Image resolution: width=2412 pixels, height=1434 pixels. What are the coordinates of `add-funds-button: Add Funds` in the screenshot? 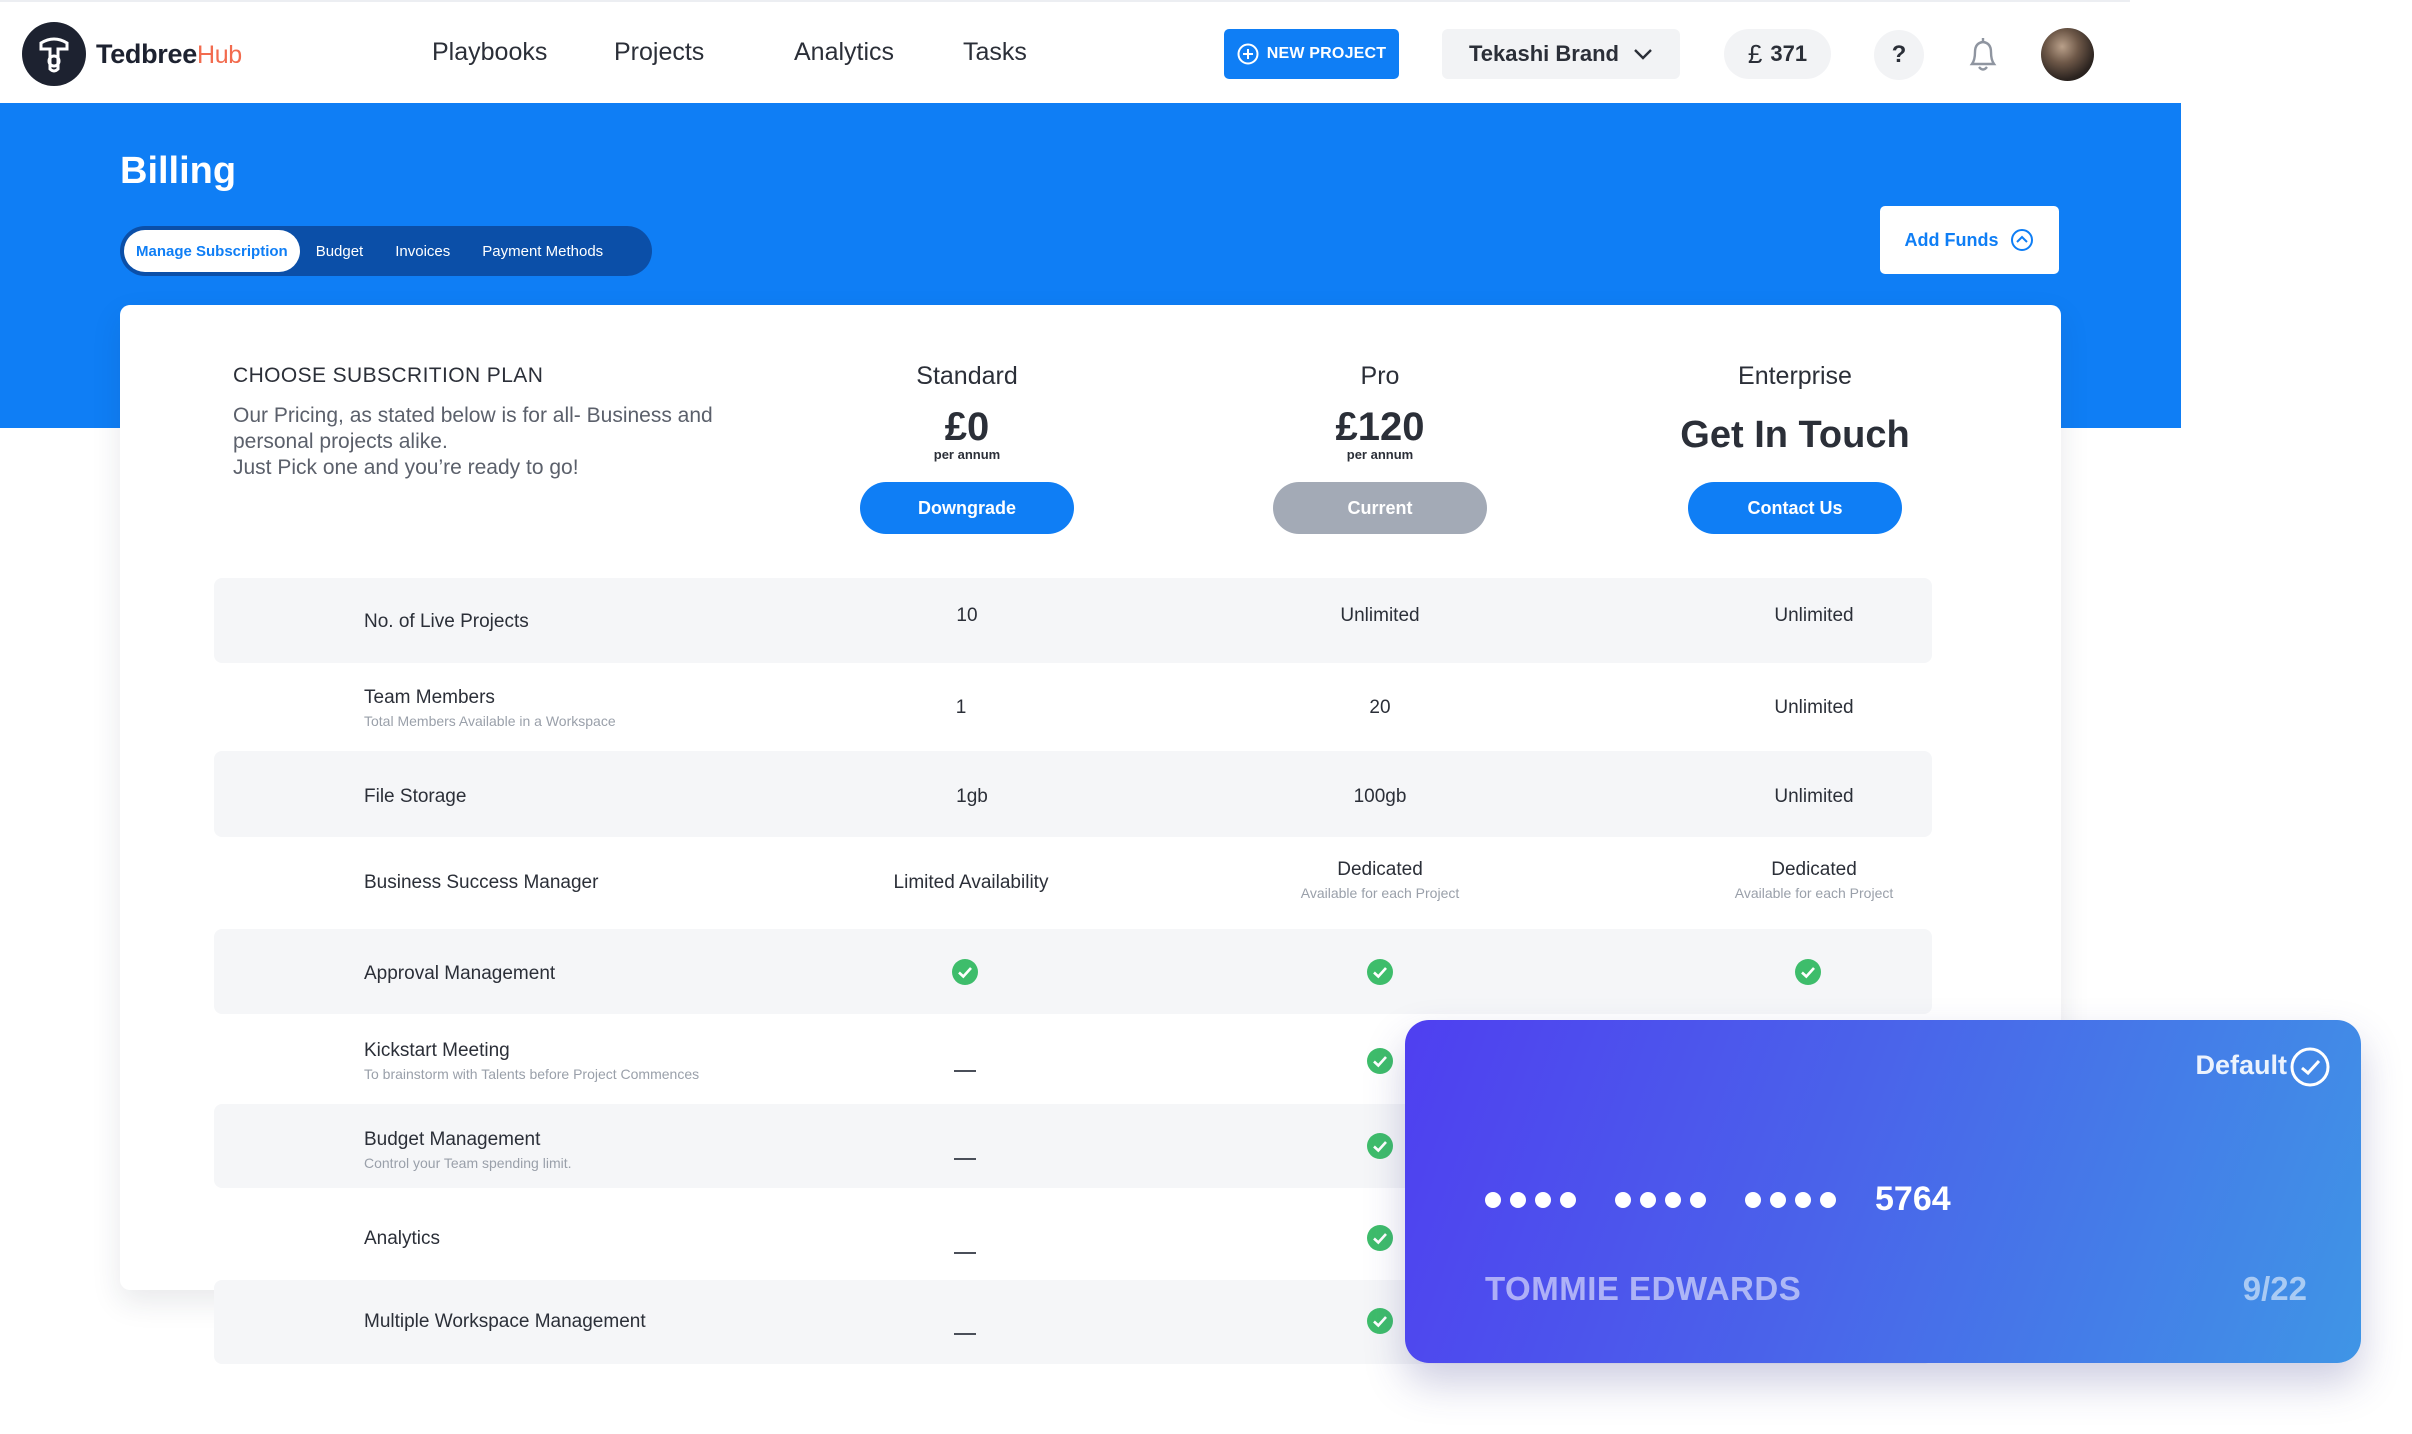 It's located at (1969, 240).